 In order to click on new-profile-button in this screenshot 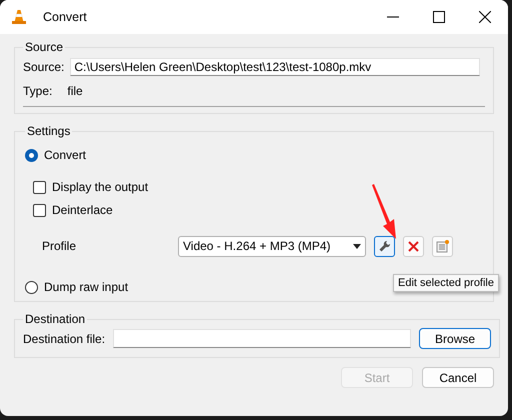, I will do `click(442, 246)`.